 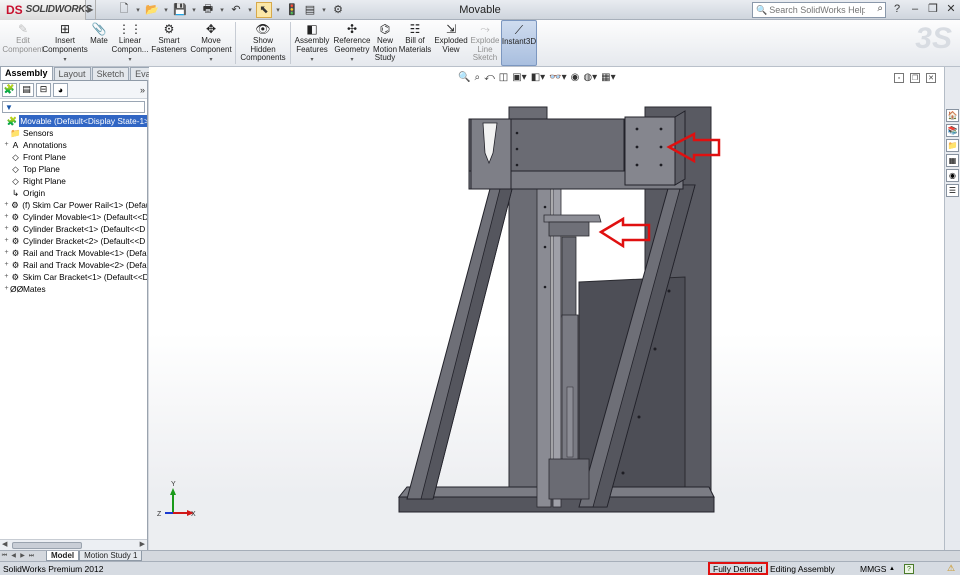 I want to click on first-tab-icon: ⏮, so click(x=4, y=556).